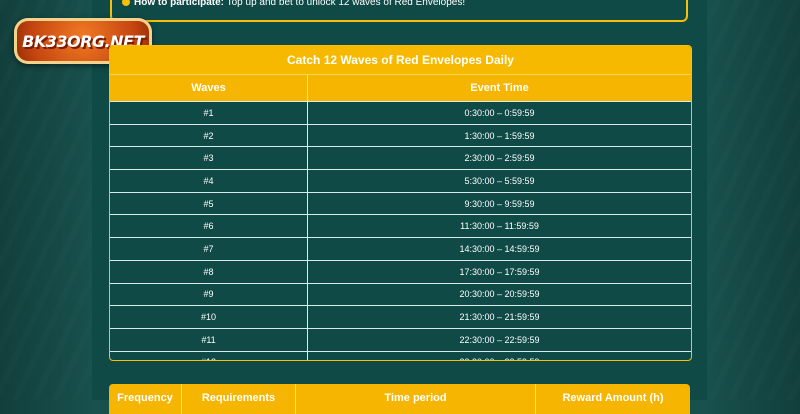 The width and height of the screenshot is (800, 414). Describe the element at coordinates (126, 3) in the screenshot. I see `coin-icon` at that location.